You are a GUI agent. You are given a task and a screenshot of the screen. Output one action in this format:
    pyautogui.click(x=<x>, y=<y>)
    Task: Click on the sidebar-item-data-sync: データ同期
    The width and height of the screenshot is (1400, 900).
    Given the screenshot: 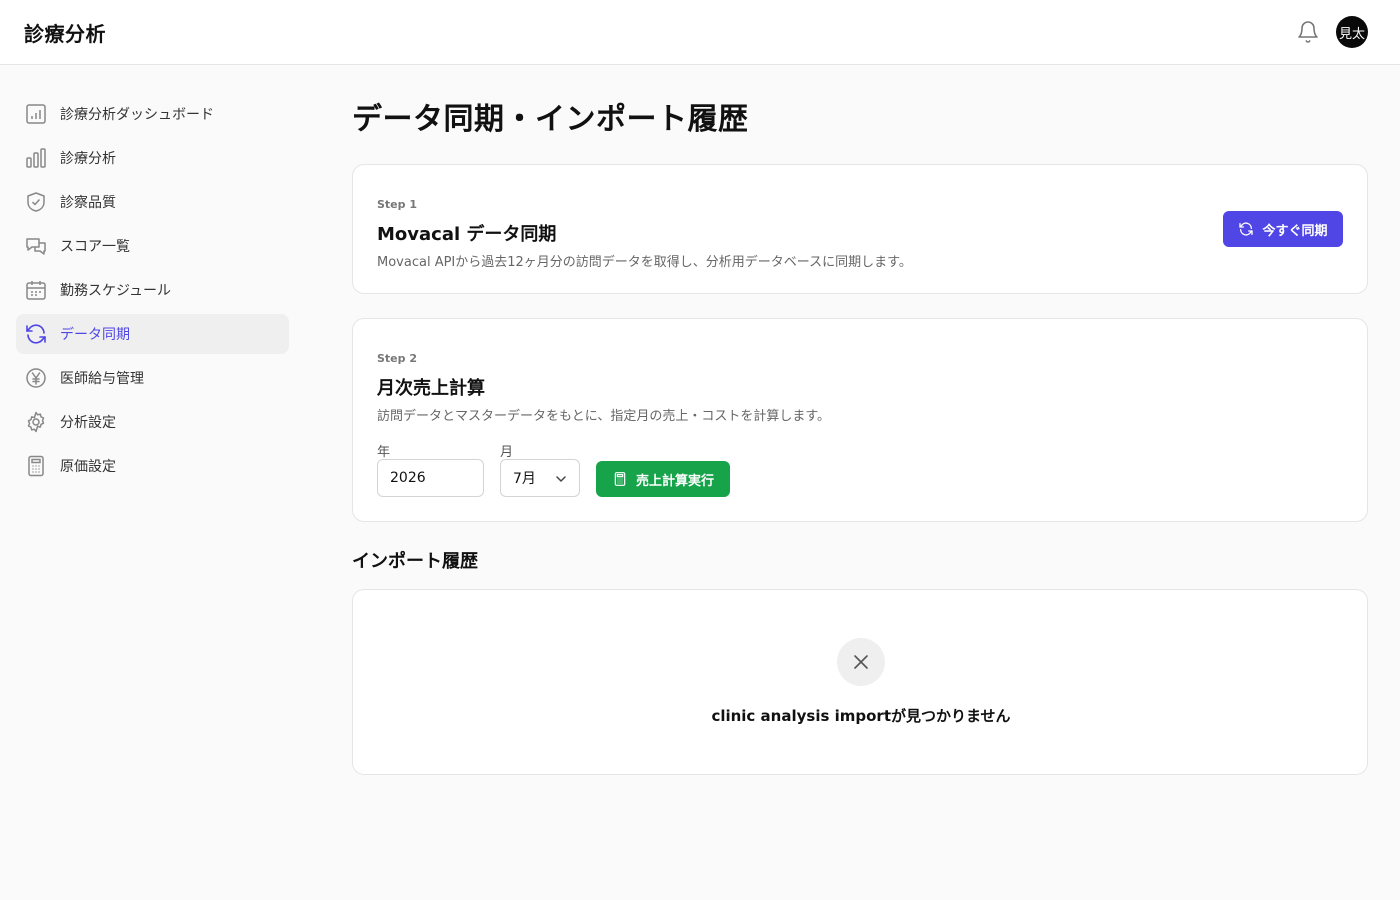 What is the action you would take?
    pyautogui.click(x=152, y=334)
    